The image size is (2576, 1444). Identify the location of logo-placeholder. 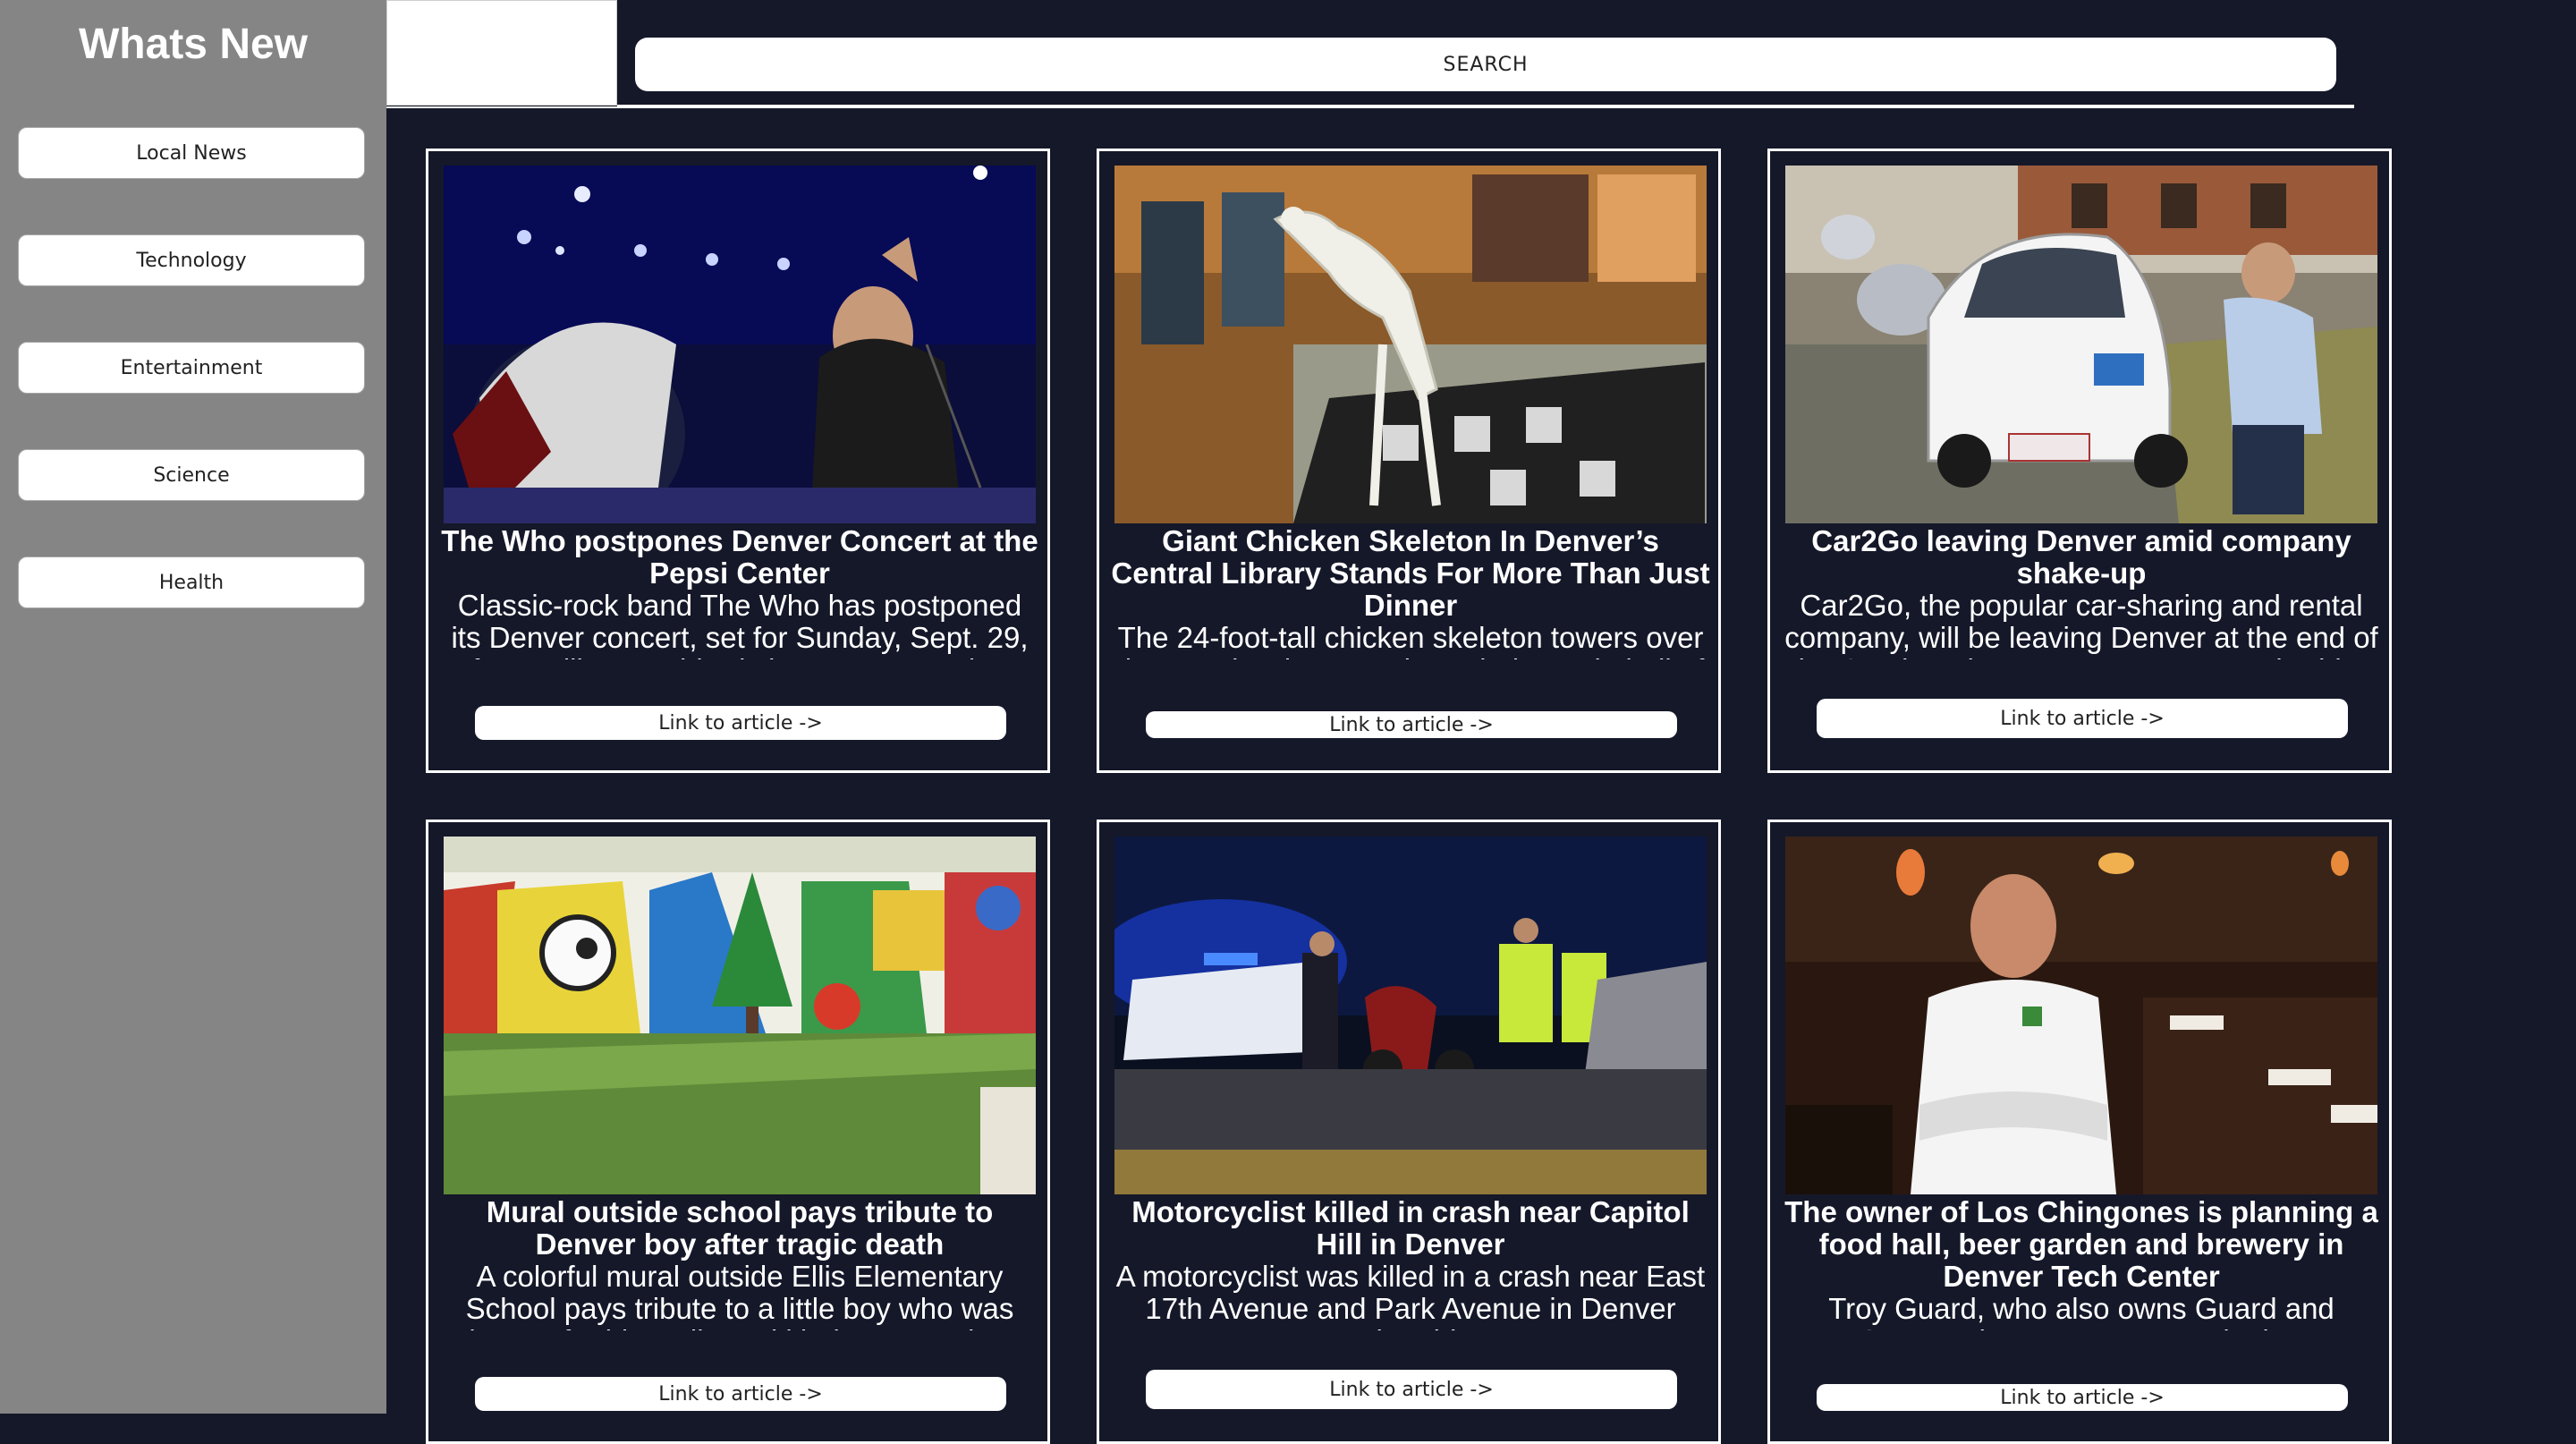
(501, 53).